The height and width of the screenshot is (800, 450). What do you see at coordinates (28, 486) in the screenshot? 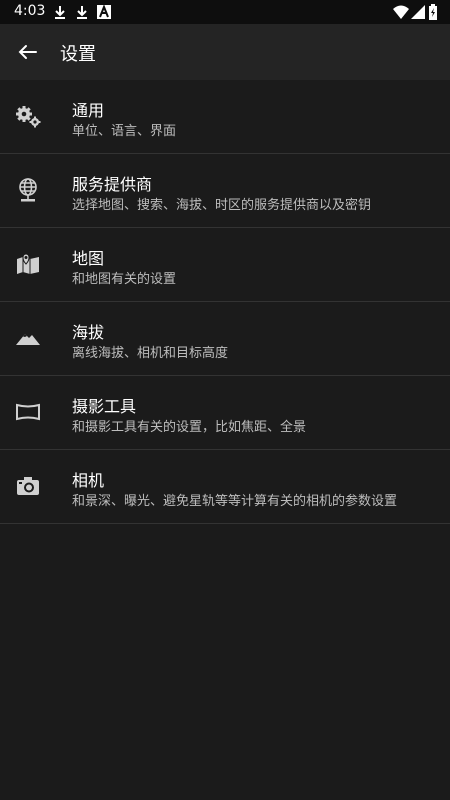
I see `camera-icon` at bounding box center [28, 486].